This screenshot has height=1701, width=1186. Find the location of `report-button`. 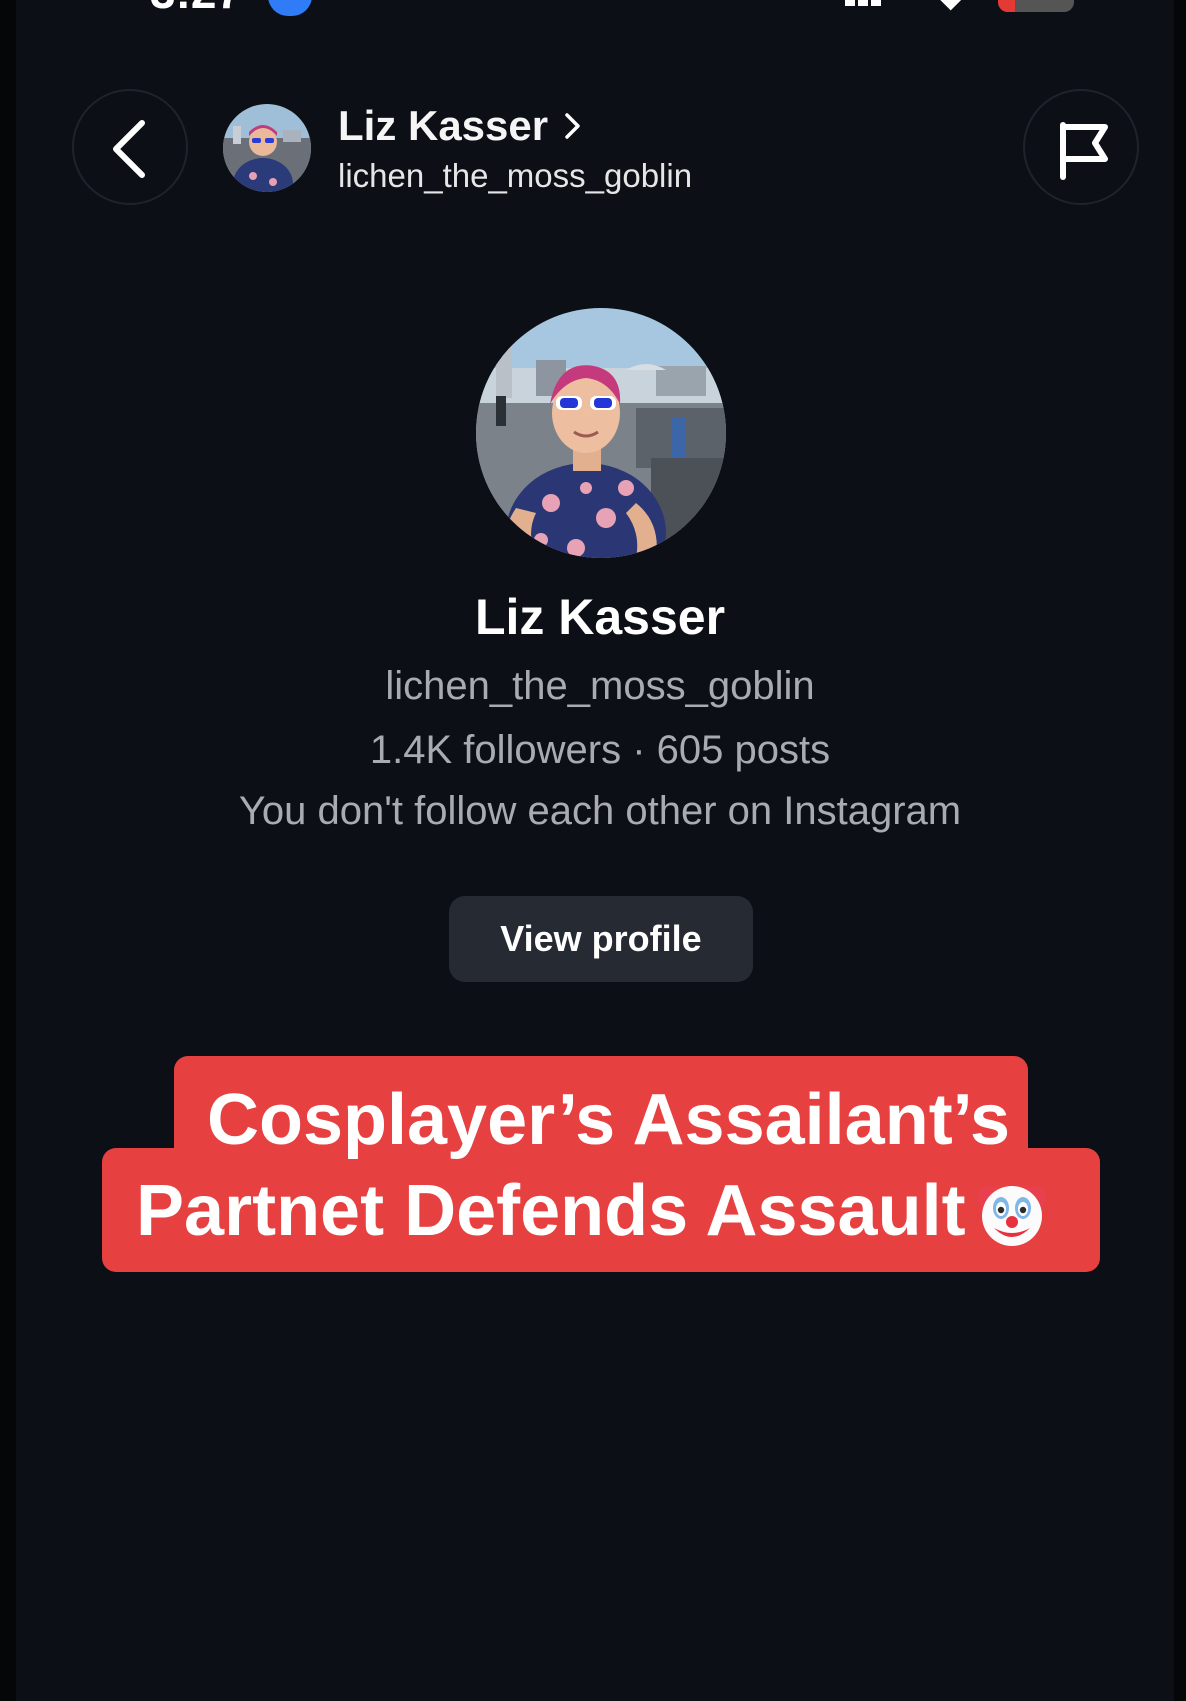

report-button is located at coordinates (1081, 147).